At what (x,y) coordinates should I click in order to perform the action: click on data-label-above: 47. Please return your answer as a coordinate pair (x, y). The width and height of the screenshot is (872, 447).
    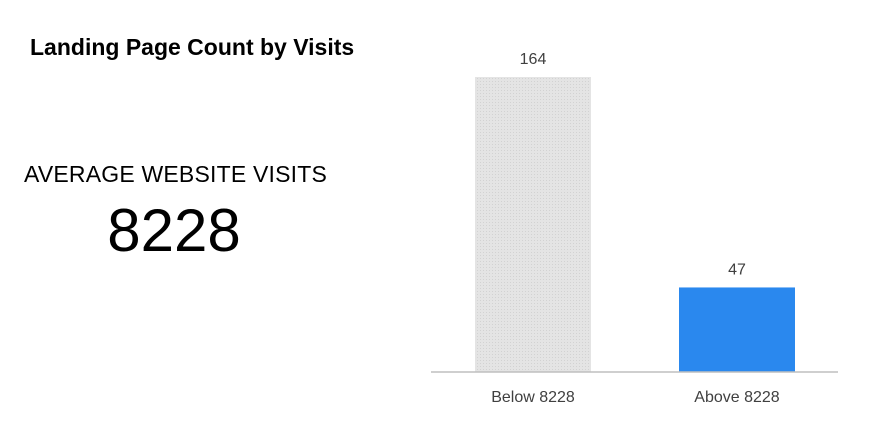
    Looking at the image, I should click on (737, 269).